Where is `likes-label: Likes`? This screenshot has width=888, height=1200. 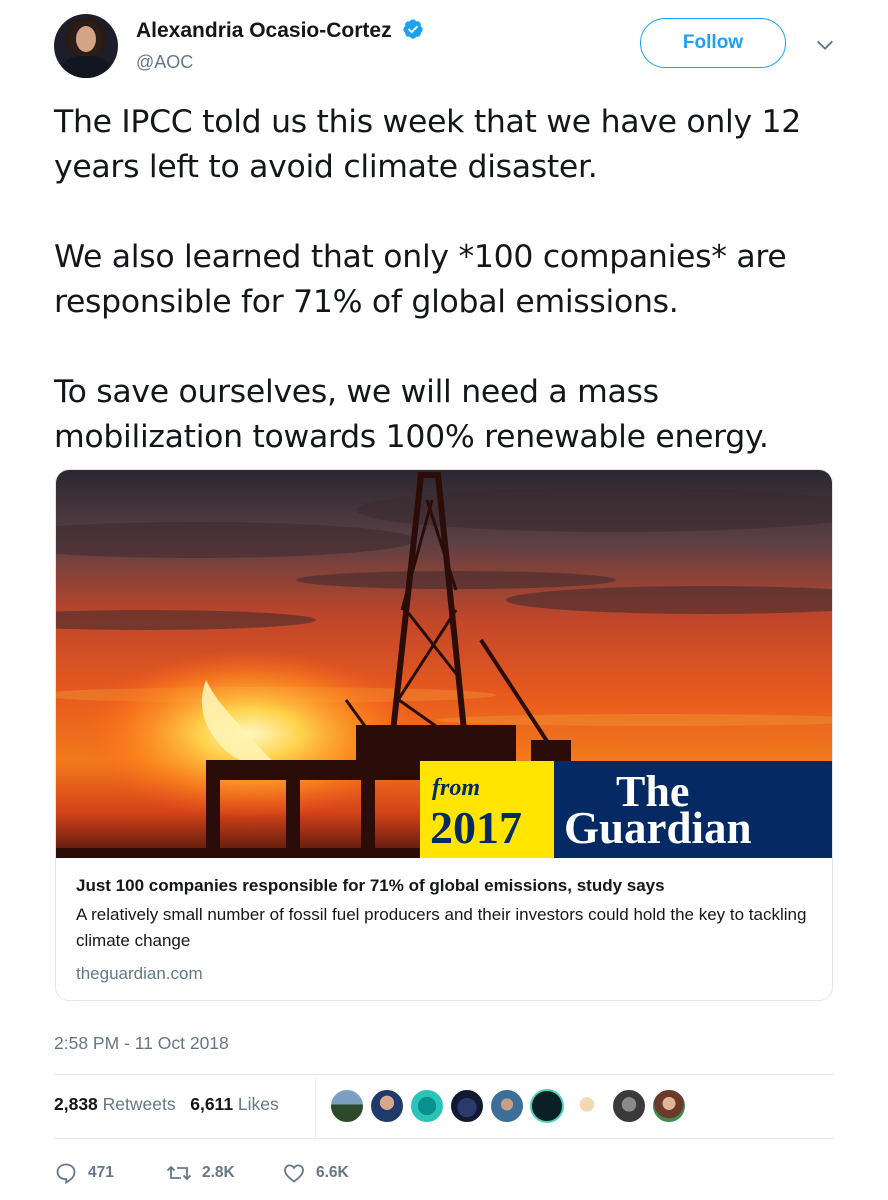 likes-label: Likes is located at coordinates (258, 1104).